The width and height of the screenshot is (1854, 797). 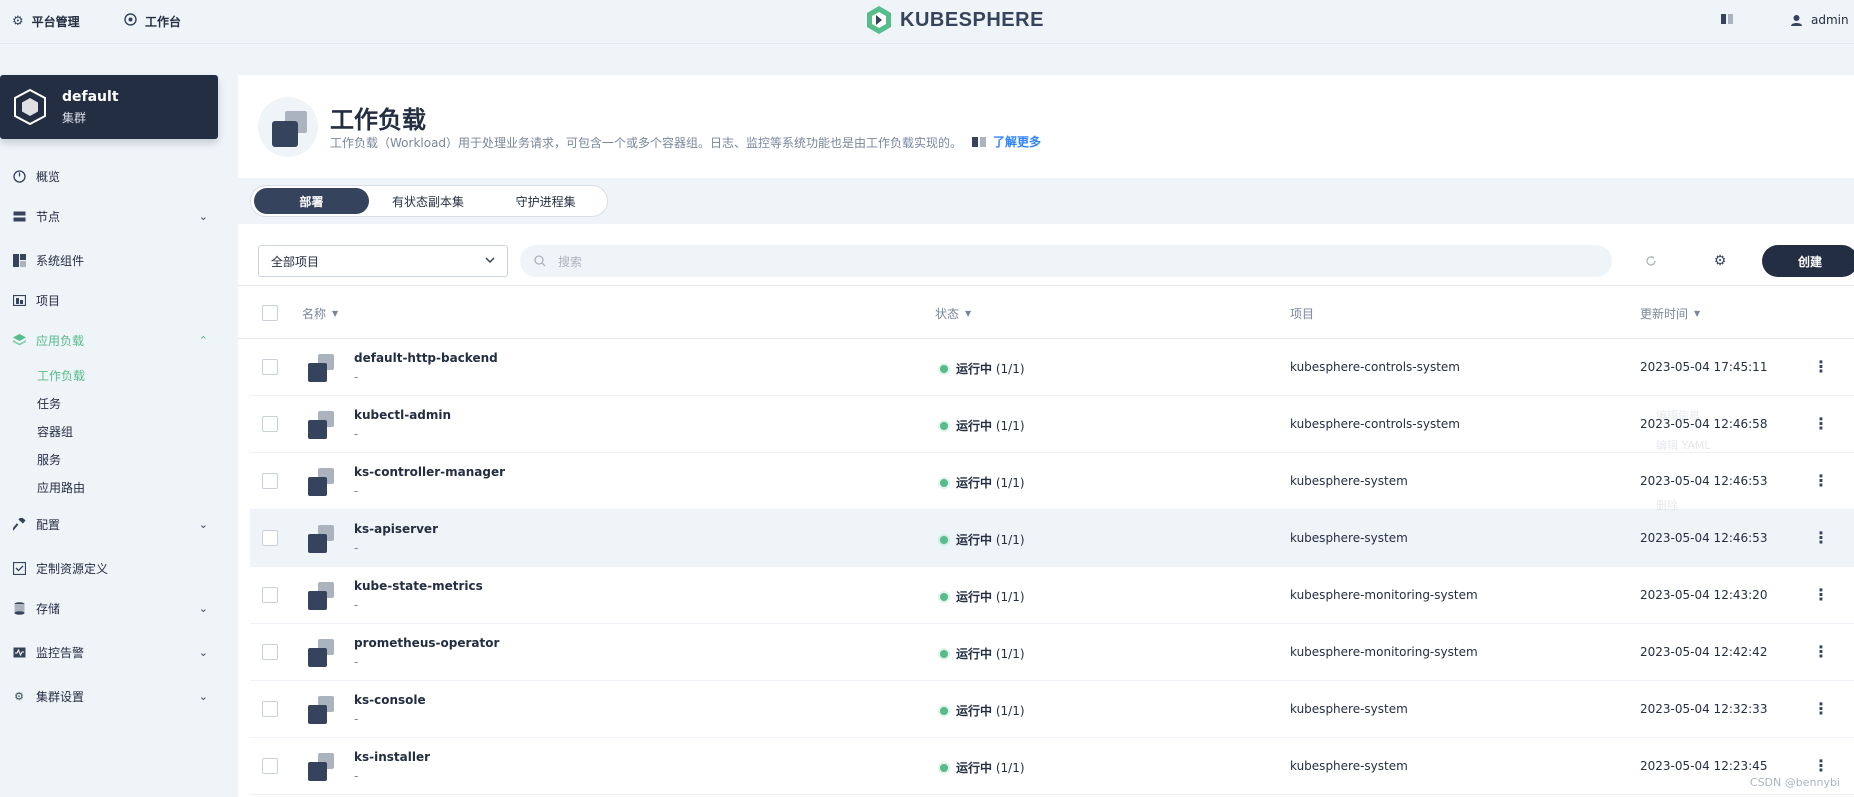 I want to click on user-menu: admin, so click(x=1819, y=20).